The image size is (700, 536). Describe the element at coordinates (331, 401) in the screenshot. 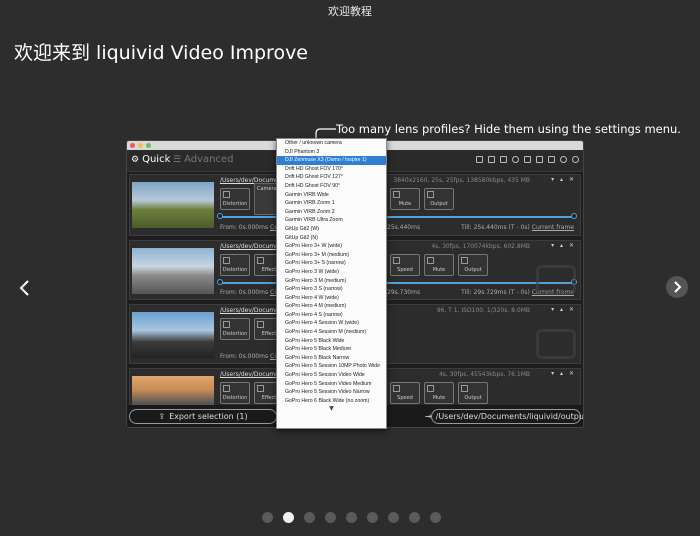

I see `dropdown-item: GoPro Hero 6 Black Wide (no zoom)` at that location.